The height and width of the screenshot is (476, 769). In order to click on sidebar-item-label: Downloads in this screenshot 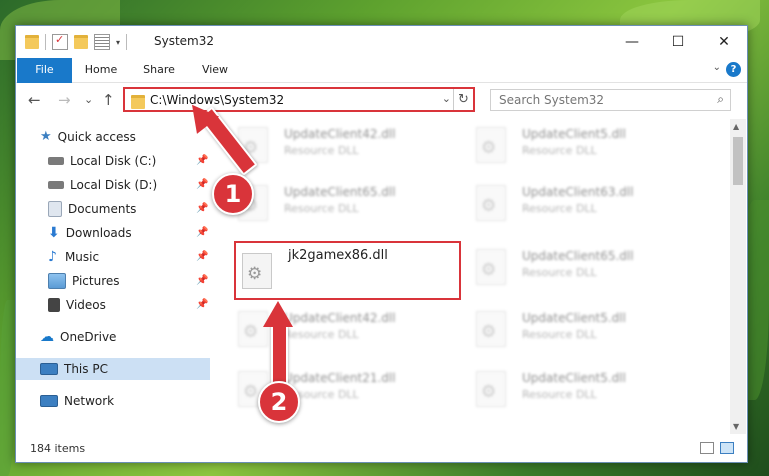, I will do `click(98, 233)`.